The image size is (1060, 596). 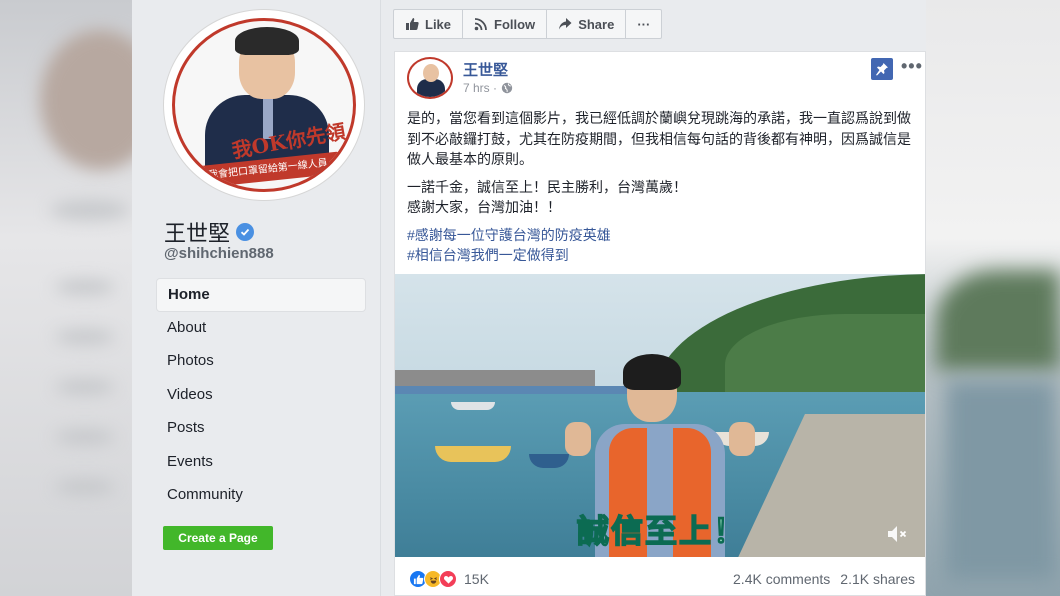 I want to click on profile-avatar: 我OK你先領 我會把口罩留給第一線人員, so click(x=264, y=105).